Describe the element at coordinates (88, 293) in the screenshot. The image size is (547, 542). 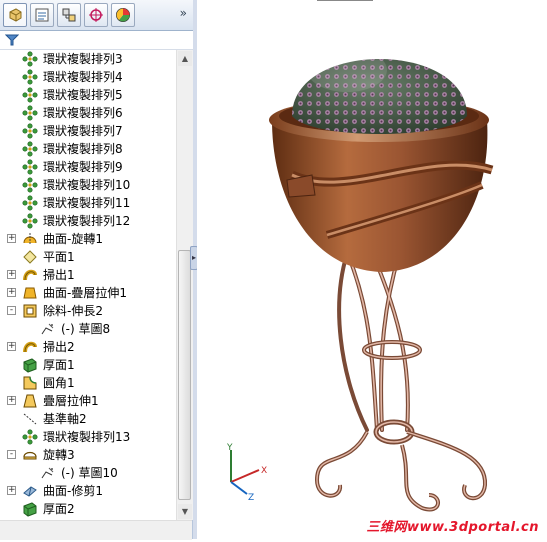
I see `feature-tree-item: + 曲面-疊層拉伸1` at that location.